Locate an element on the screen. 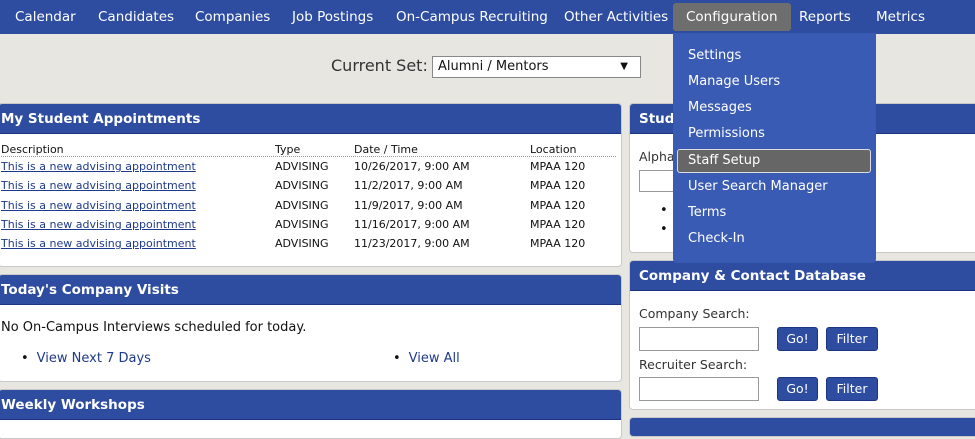 The width and height of the screenshot is (975, 439). company-go-button: Go! is located at coordinates (797, 339).